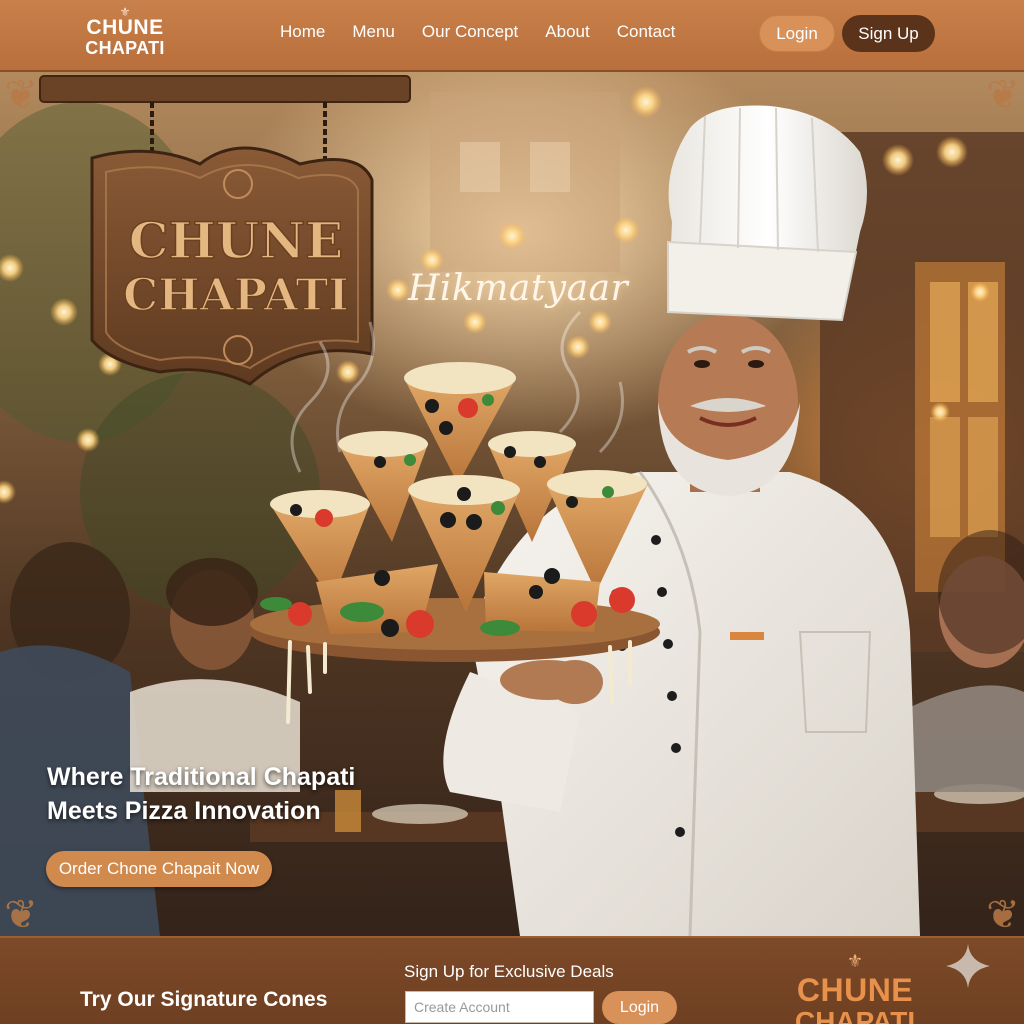  What do you see at coordinates (797, 33) in the screenshot?
I see `login-button: Login` at bounding box center [797, 33].